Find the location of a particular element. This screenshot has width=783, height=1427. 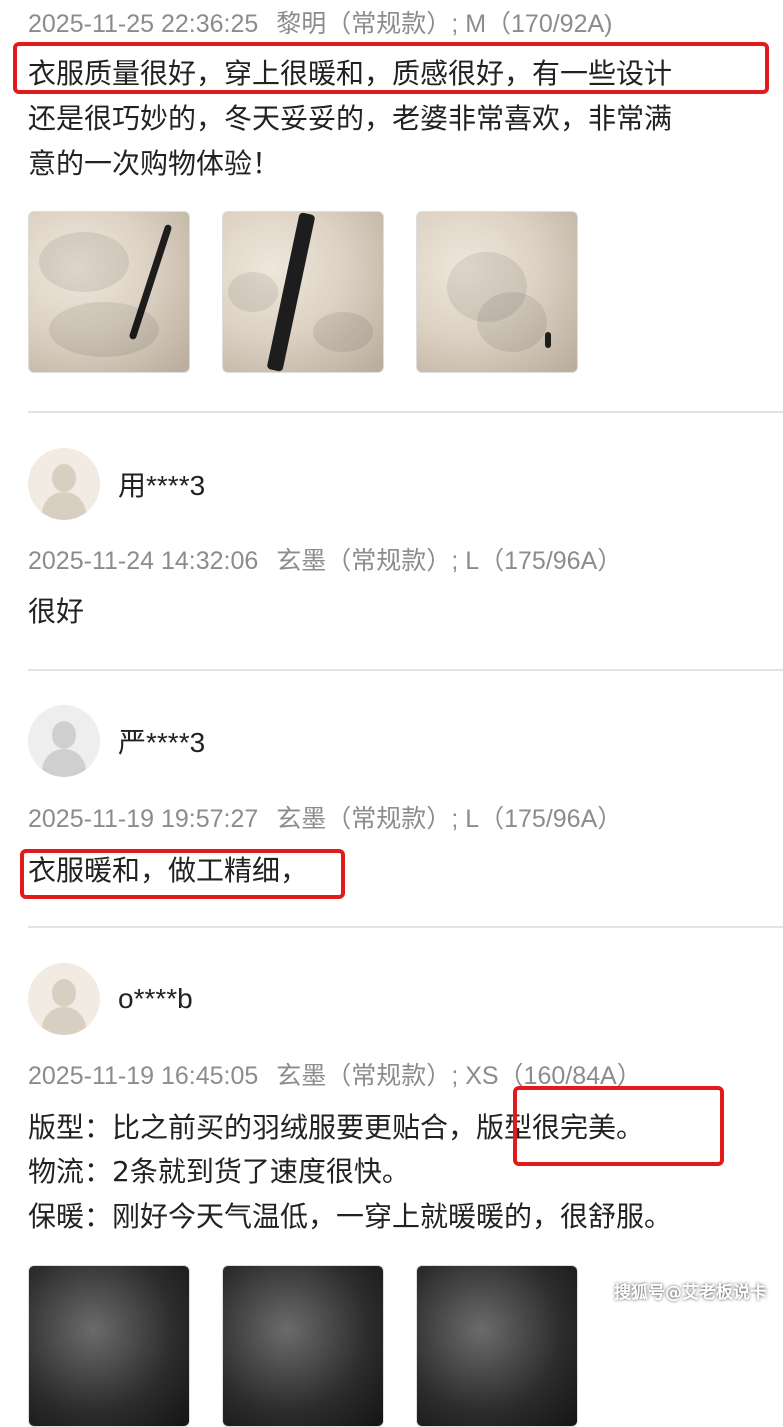

review-text-line: 保暖：刚好今天气温低，一穿上就暖暖的，很舒服。 is located at coordinates (350, 1216).